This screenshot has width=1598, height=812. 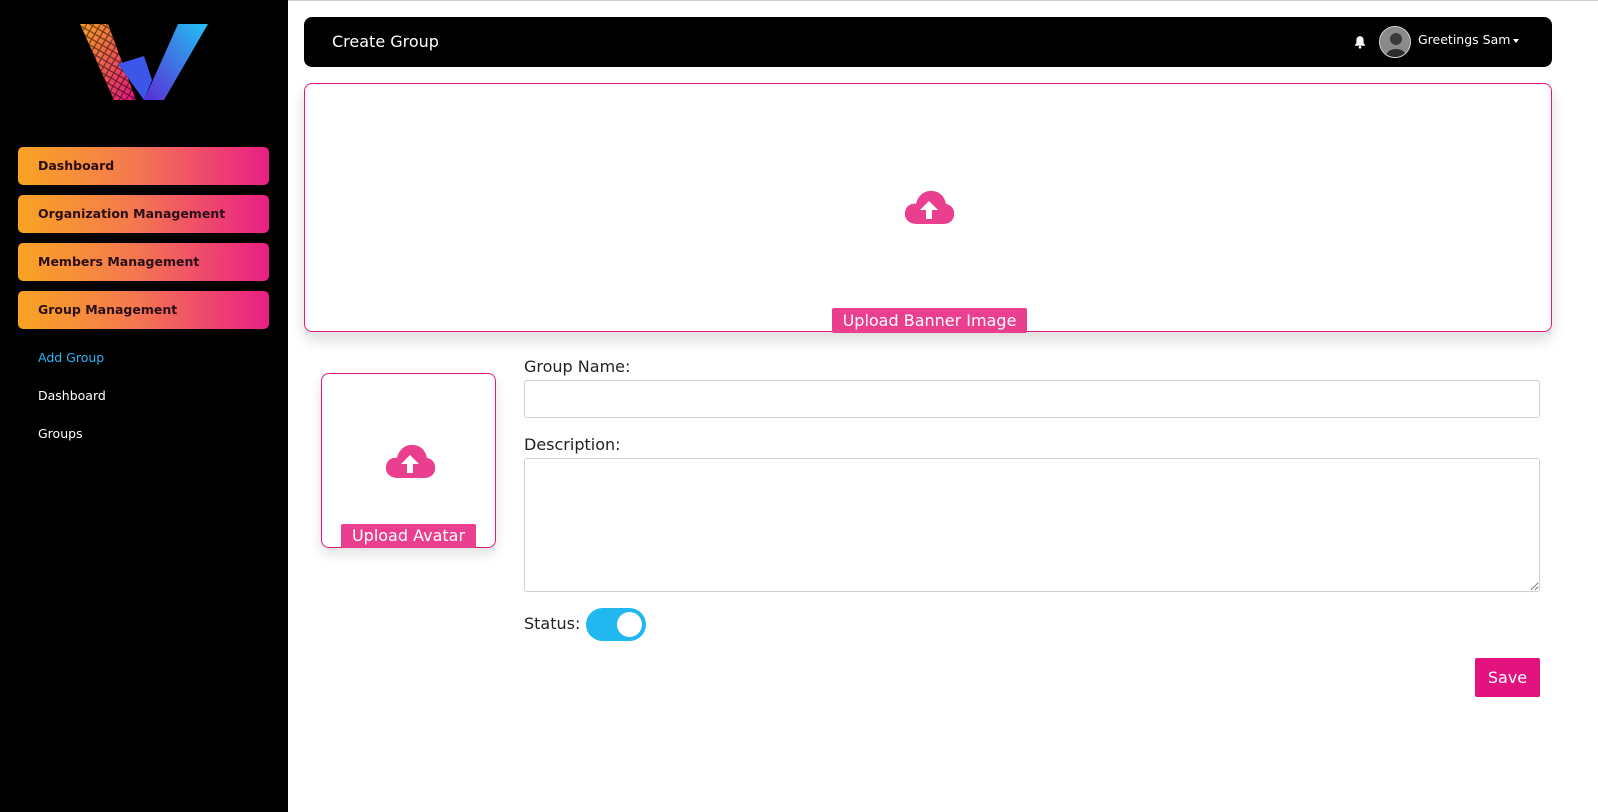 I want to click on avatar-upload-area: Upload Avatar, so click(x=408, y=460).